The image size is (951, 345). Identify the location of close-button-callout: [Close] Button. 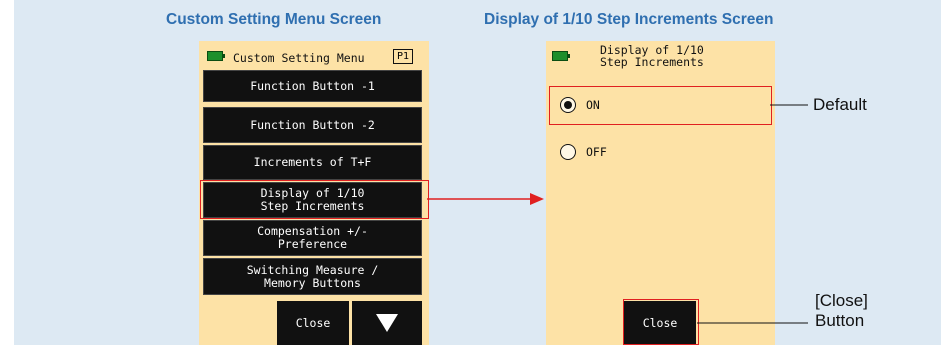
(841, 310).